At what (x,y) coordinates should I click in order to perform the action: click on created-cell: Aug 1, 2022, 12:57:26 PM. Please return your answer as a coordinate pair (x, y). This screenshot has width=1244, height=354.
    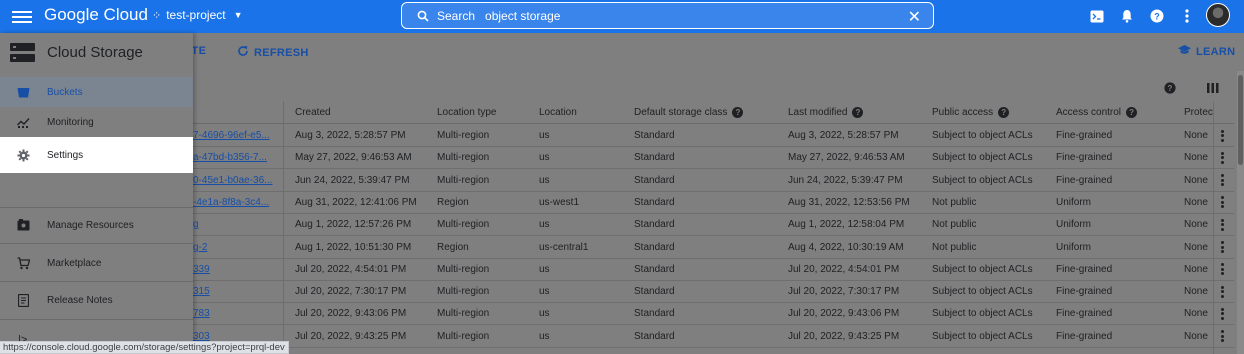
    Looking at the image, I should click on (353, 225).